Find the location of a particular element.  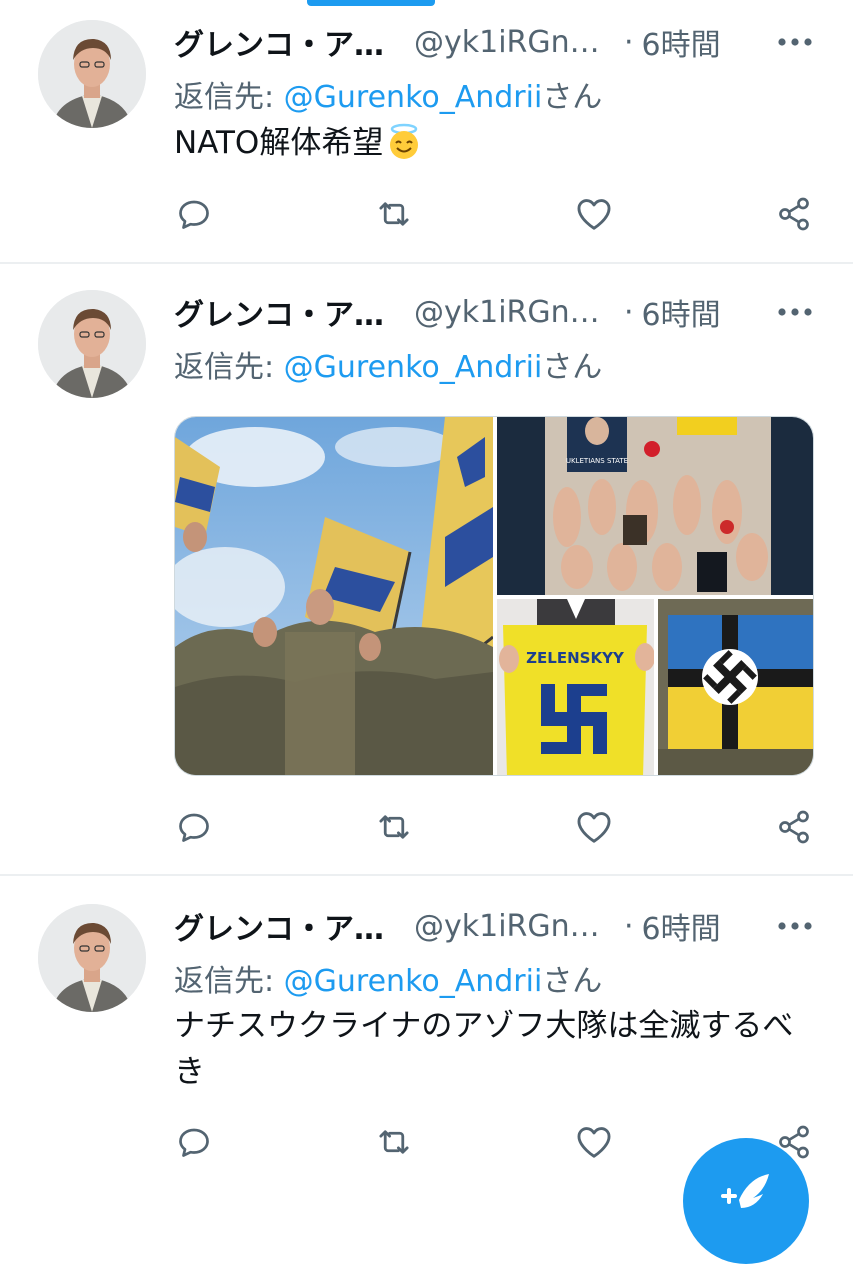

compose-tweet-button is located at coordinates (746, 1201).